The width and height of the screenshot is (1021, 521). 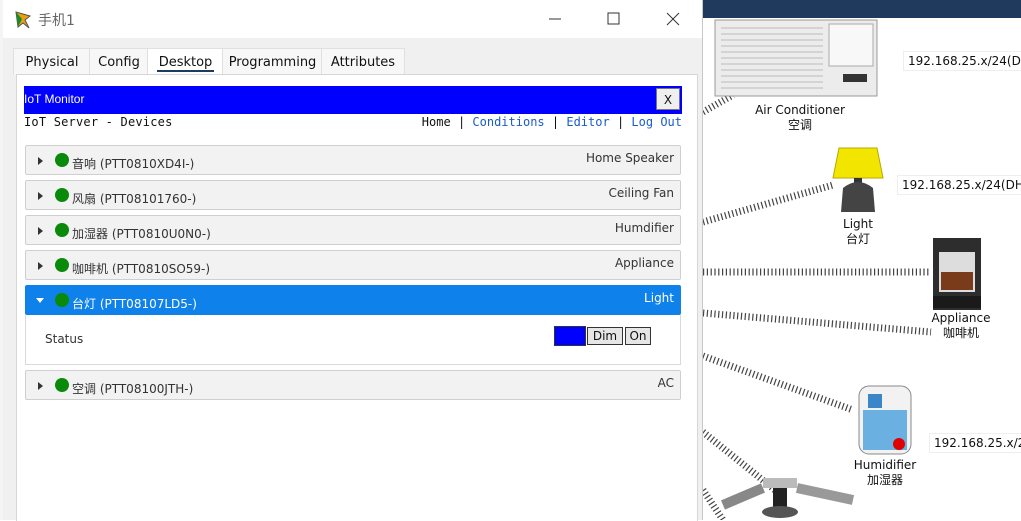 I want to click on nav-logout-link: Log Out, so click(x=656, y=122).